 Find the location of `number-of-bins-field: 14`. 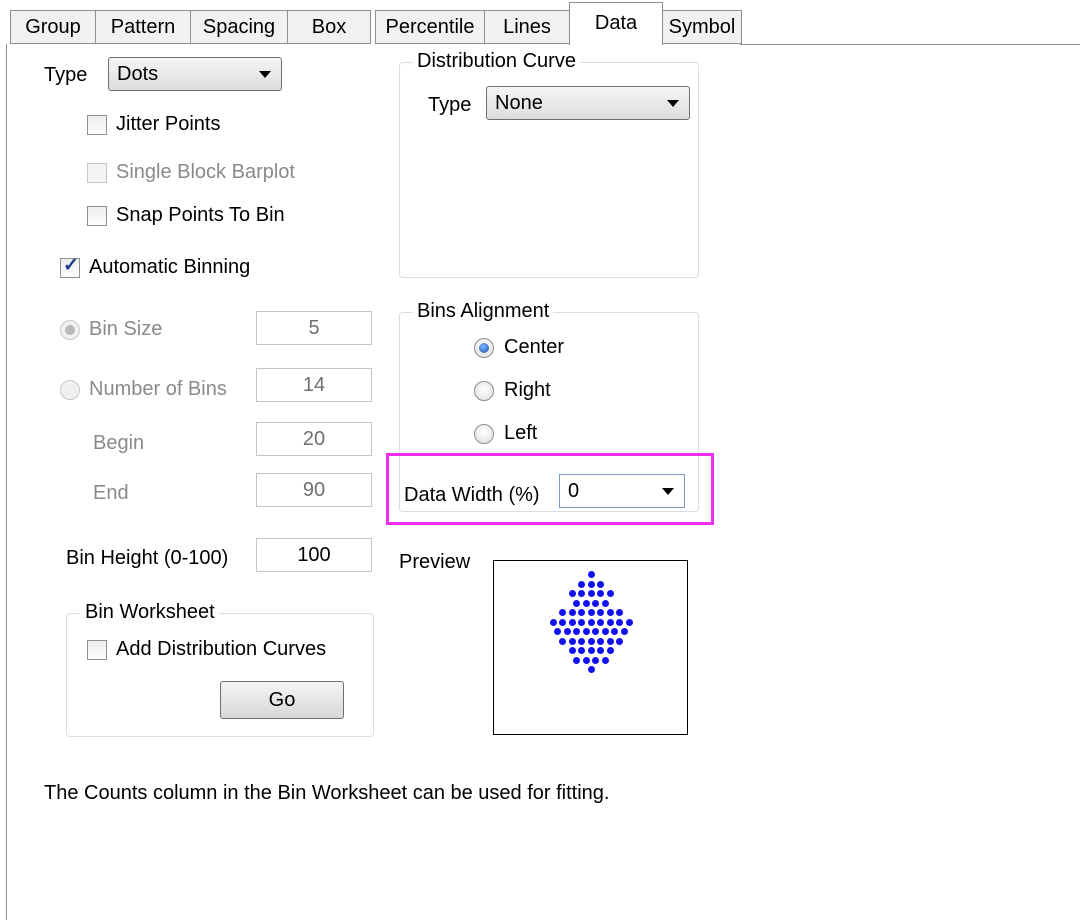

number-of-bins-field: 14 is located at coordinates (314, 385).